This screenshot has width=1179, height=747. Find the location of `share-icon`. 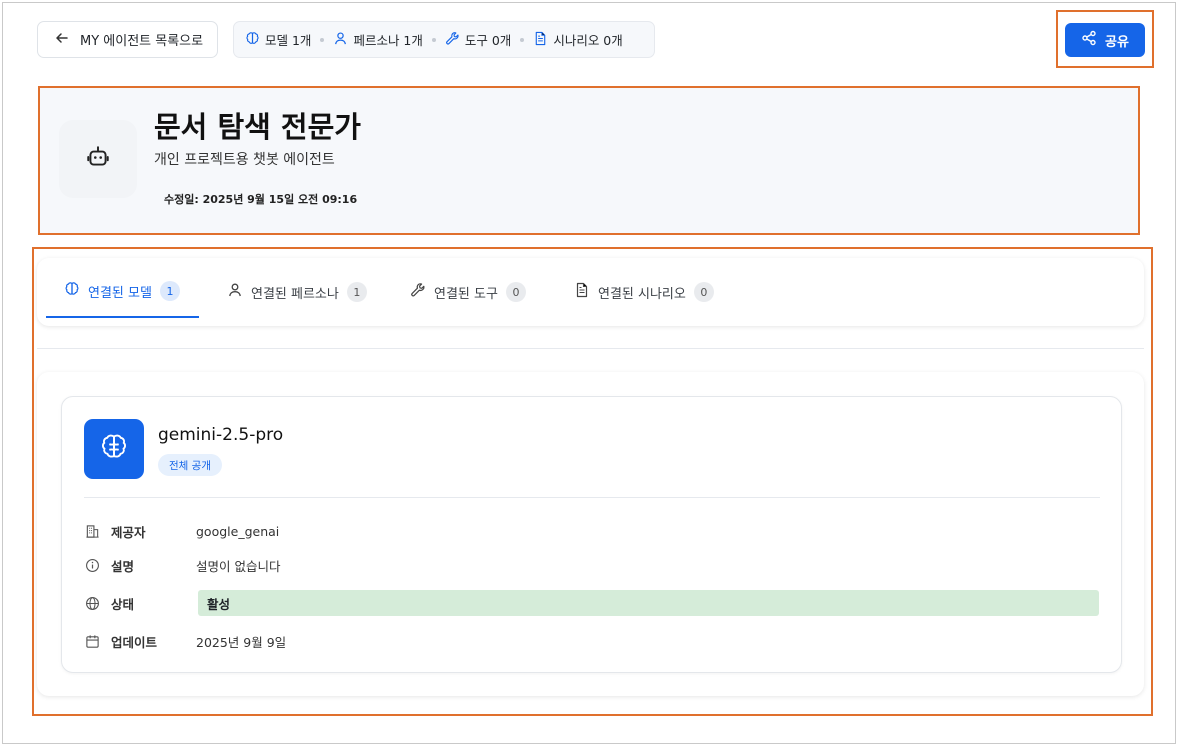

share-icon is located at coordinates (1089, 40).